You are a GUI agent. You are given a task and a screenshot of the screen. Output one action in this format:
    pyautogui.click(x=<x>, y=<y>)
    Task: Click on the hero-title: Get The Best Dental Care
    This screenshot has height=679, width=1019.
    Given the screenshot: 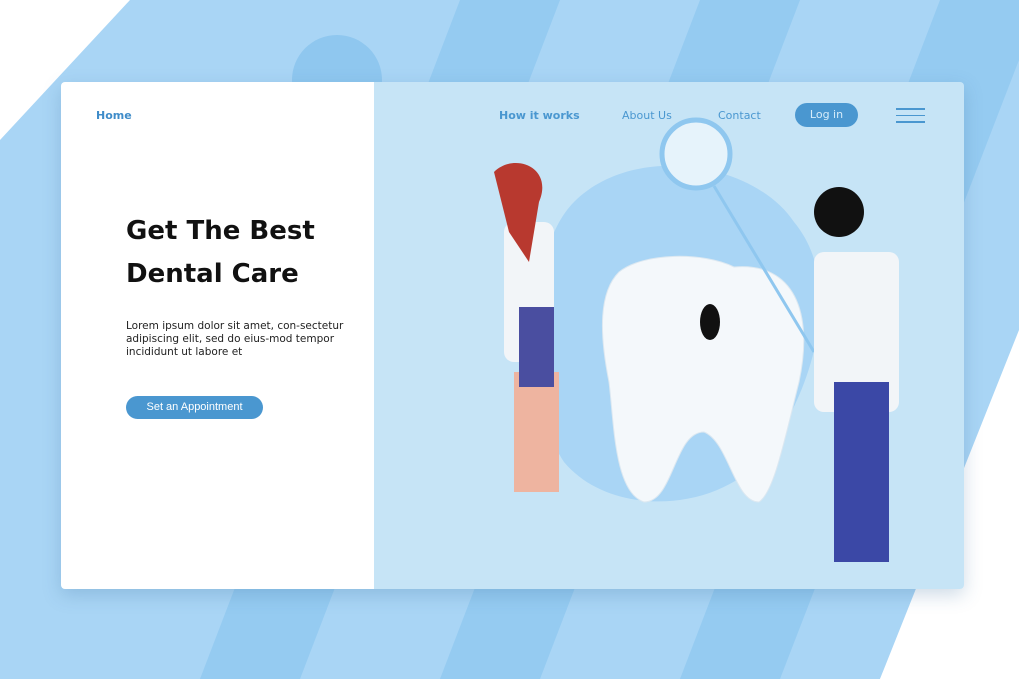 What is the action you would take?
    pyautogui.click(x=246, y=253)
    